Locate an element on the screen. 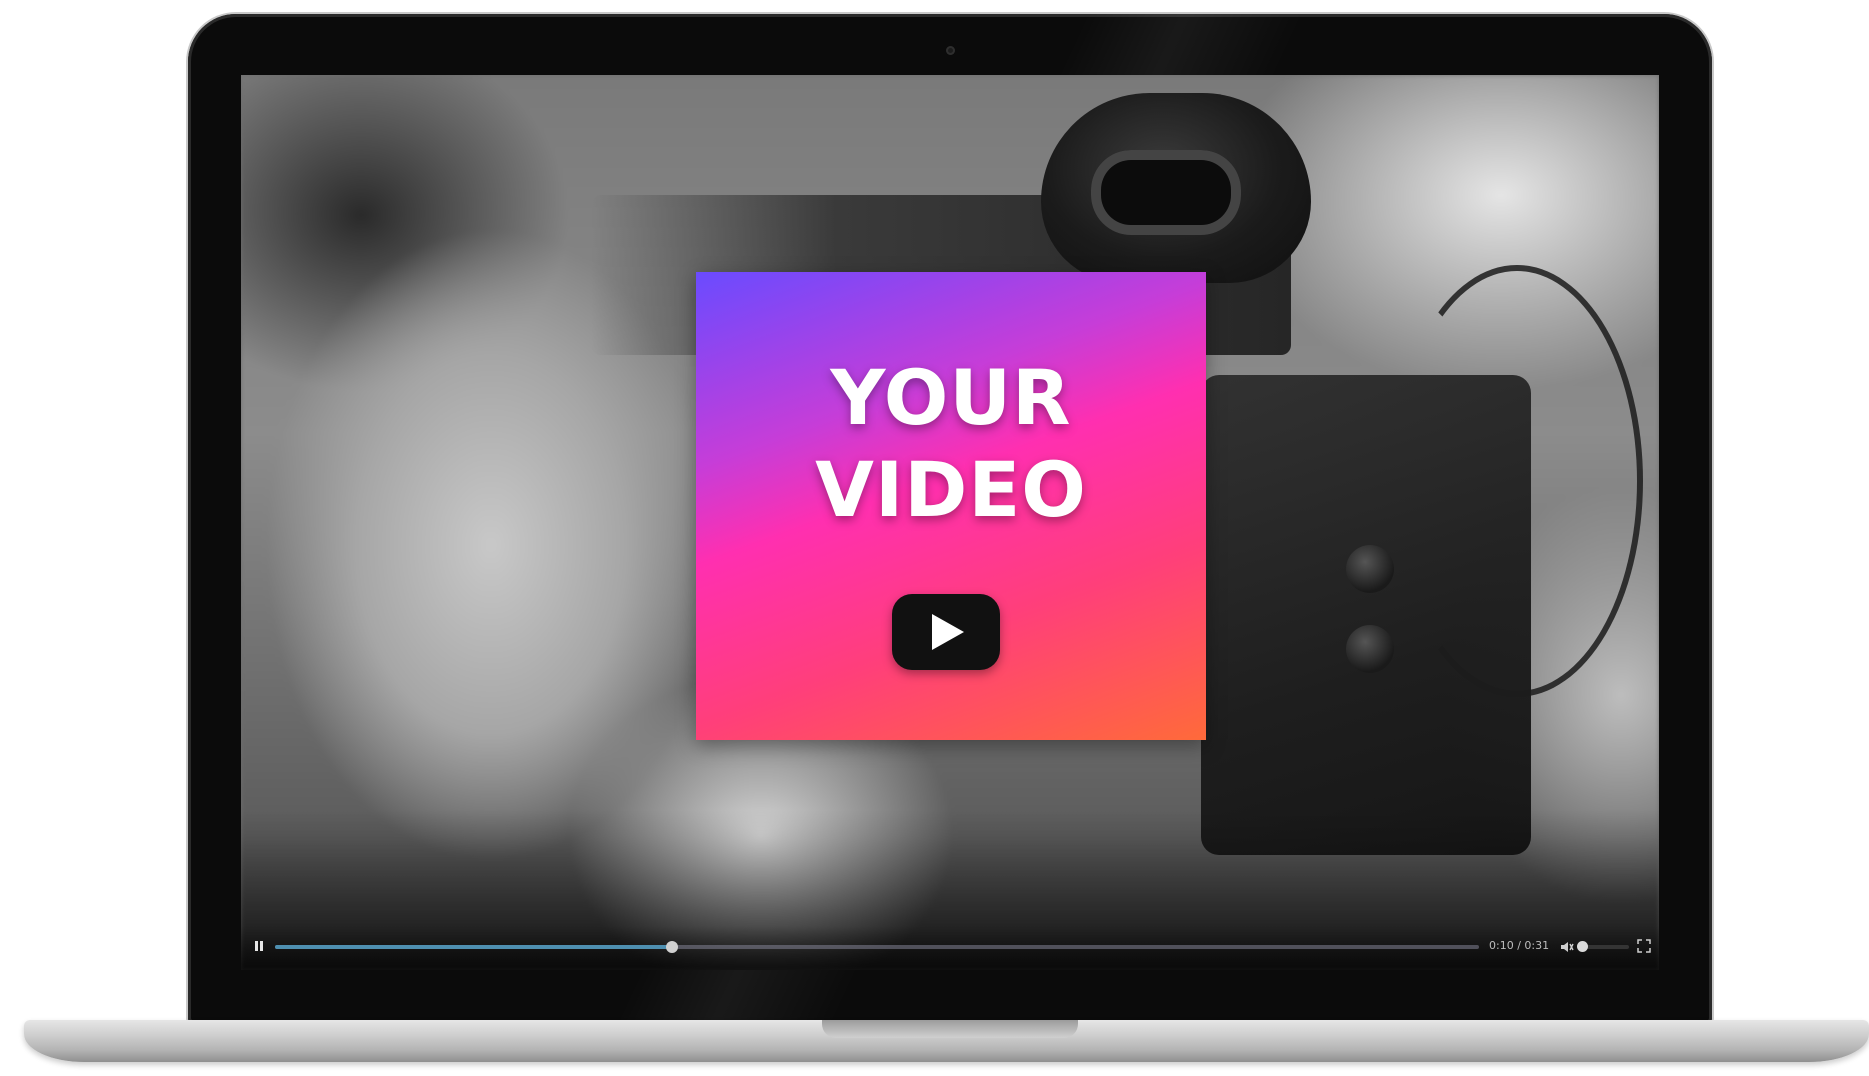  pause-button is located at coordinates (260, 947).